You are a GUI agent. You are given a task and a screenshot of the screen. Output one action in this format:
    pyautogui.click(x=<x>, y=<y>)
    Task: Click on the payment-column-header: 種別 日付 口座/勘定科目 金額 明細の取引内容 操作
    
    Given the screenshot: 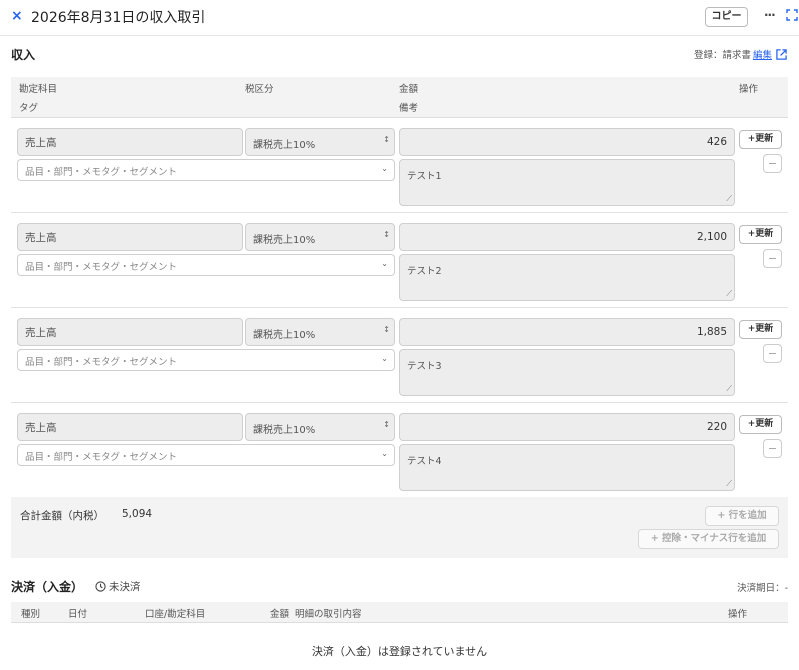 What is the action you would take?
    pyautogui.click(x=399, y=612)
    